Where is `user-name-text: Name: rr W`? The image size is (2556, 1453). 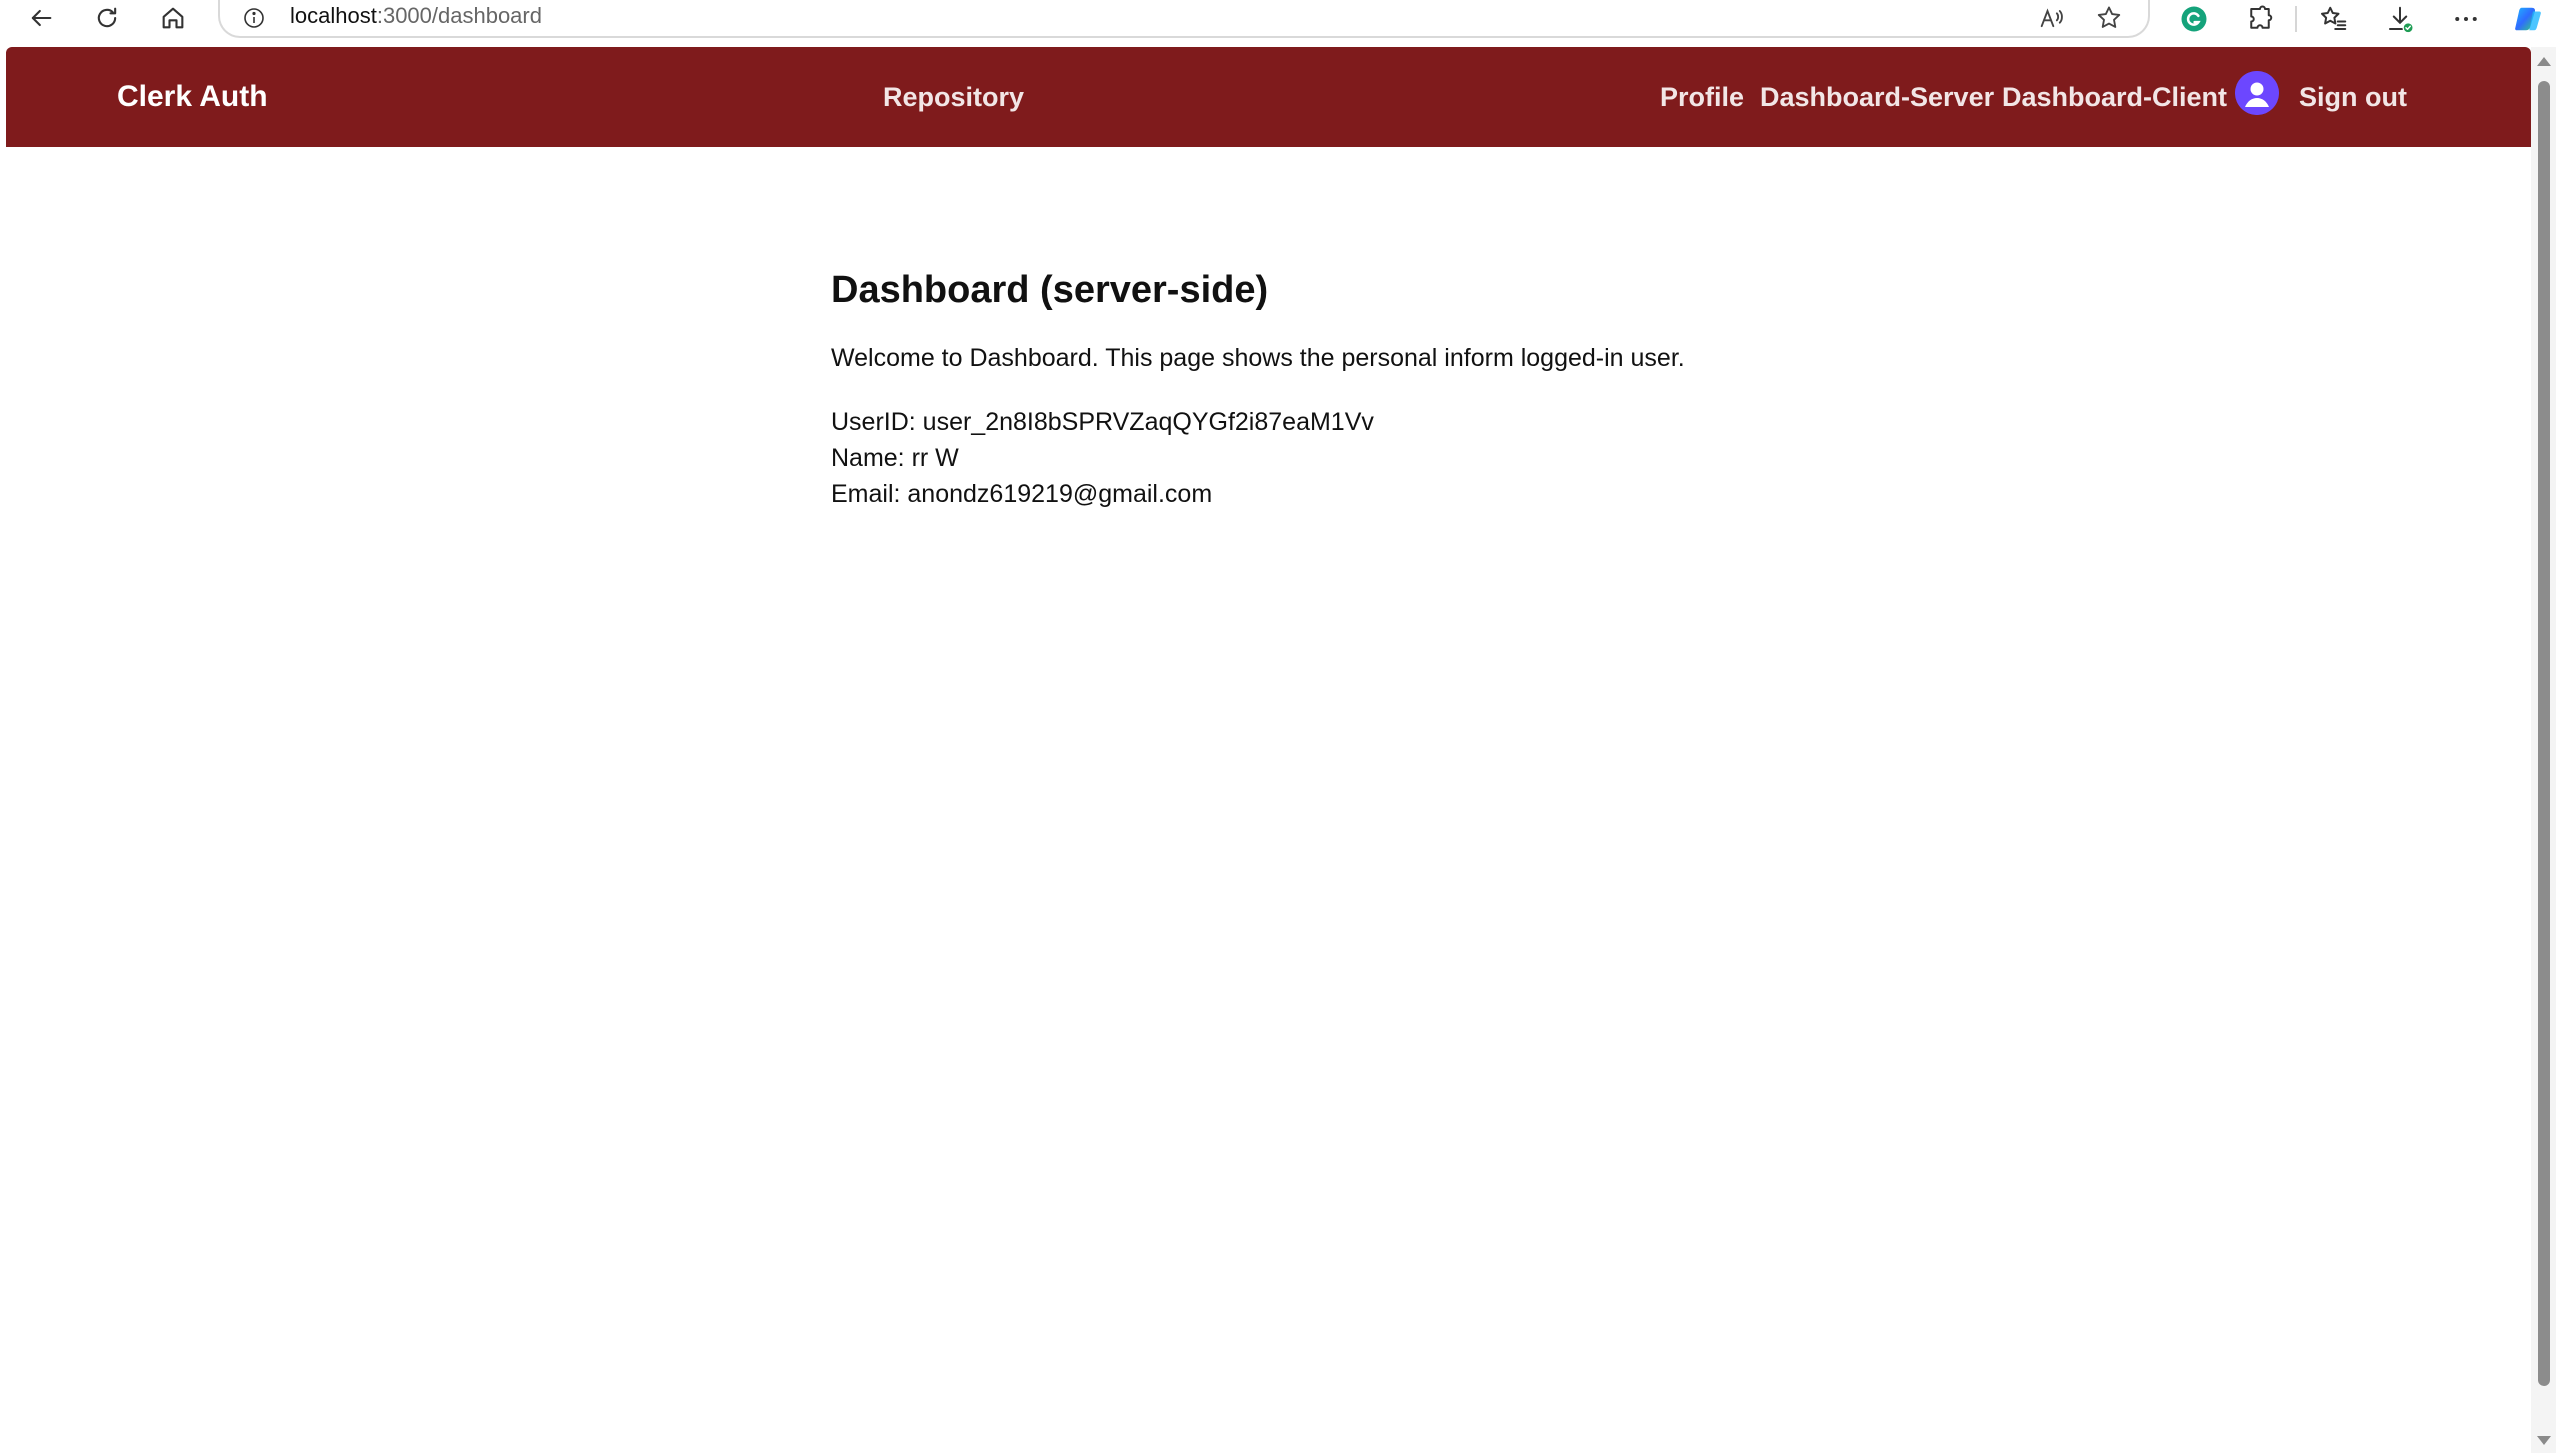
user-name-text: Name: rr W is located at coordinates (895, 458).